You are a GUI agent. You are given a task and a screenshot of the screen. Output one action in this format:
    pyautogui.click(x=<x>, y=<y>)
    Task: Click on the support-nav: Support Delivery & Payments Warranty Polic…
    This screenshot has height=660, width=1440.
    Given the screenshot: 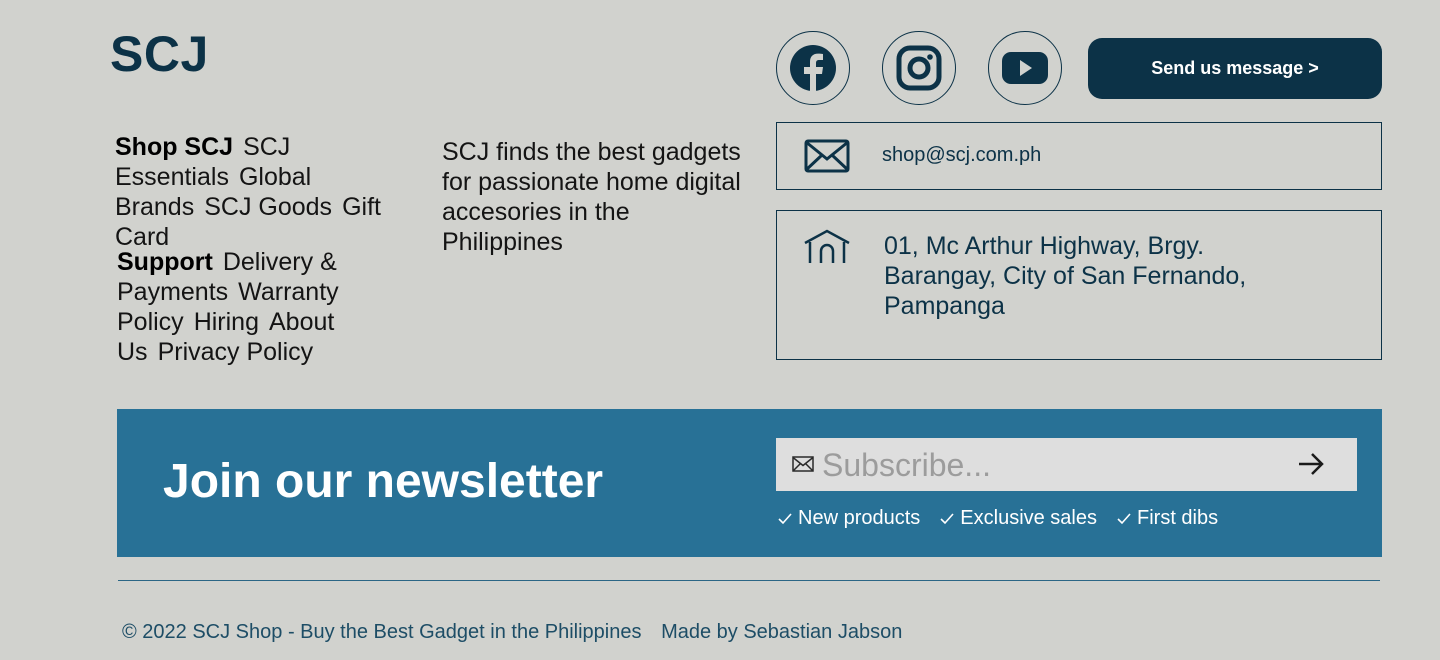 What is the action you would take?
    pyautogui.click(x=282, y=307)
    